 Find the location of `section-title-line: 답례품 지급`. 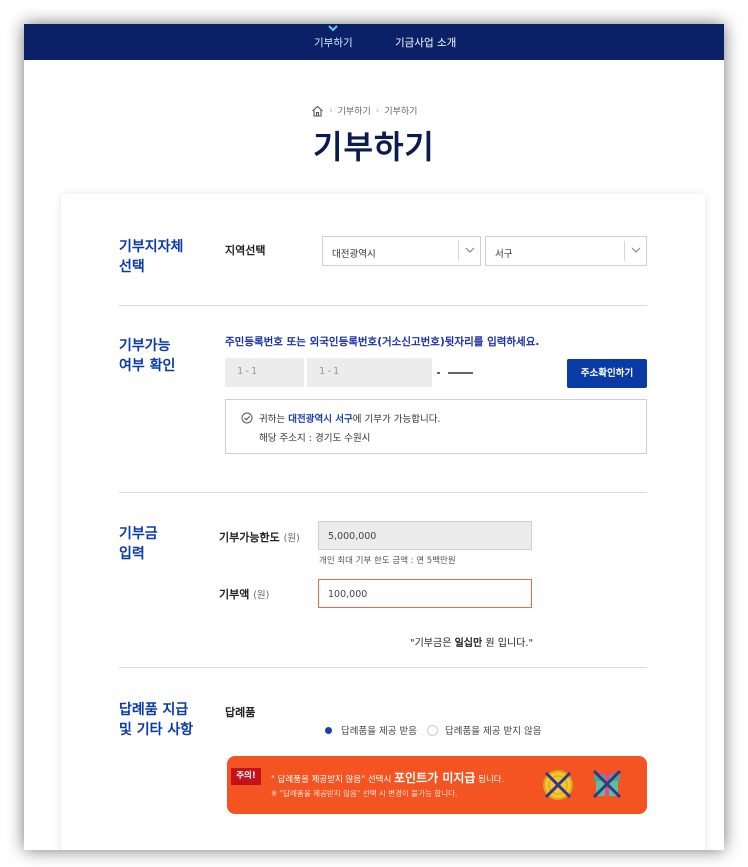

section-title-line: 답례품 지급 is located at coordinates (154, 710).